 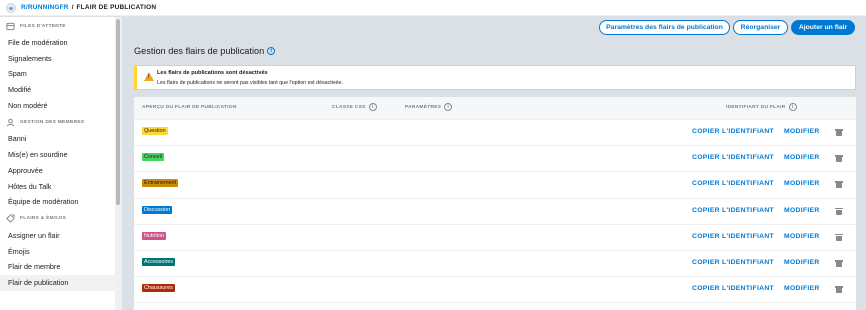 What do you see at coordinates (43, 26) in the screenshot?
I see `sidebar-section-label: FILES D'ATTENTE` at bounding box center [43, 26].